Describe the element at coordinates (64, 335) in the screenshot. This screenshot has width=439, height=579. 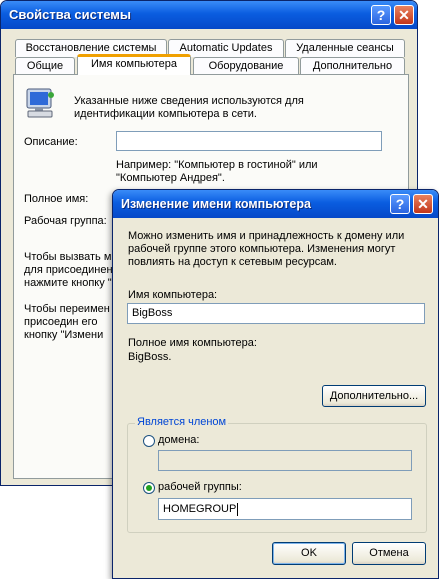
I see `paragraph-2-line-3: кнопку "Измени` at that location.